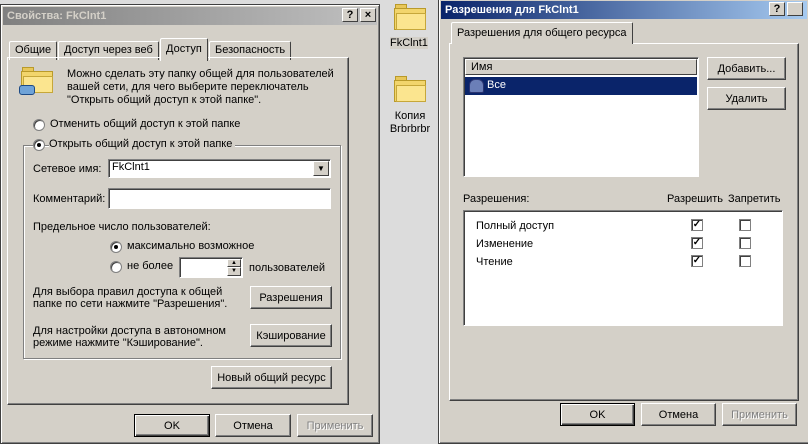 The height and width of the screenshot is (444, 808). I want to click on share-name-combobox: FkClnt1, so click(219, 168).